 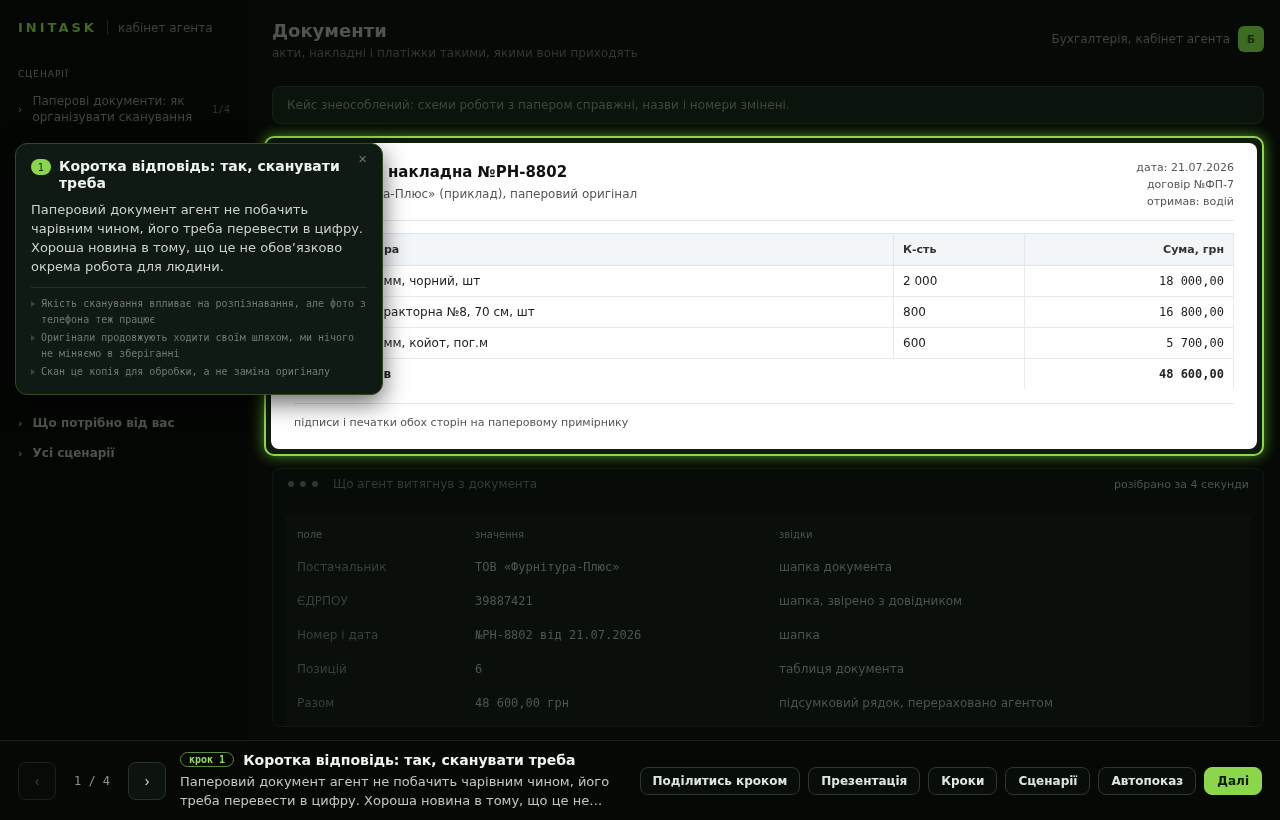 I want to click on tour-button: Поділитись кроком, so click(x=720, y=780).